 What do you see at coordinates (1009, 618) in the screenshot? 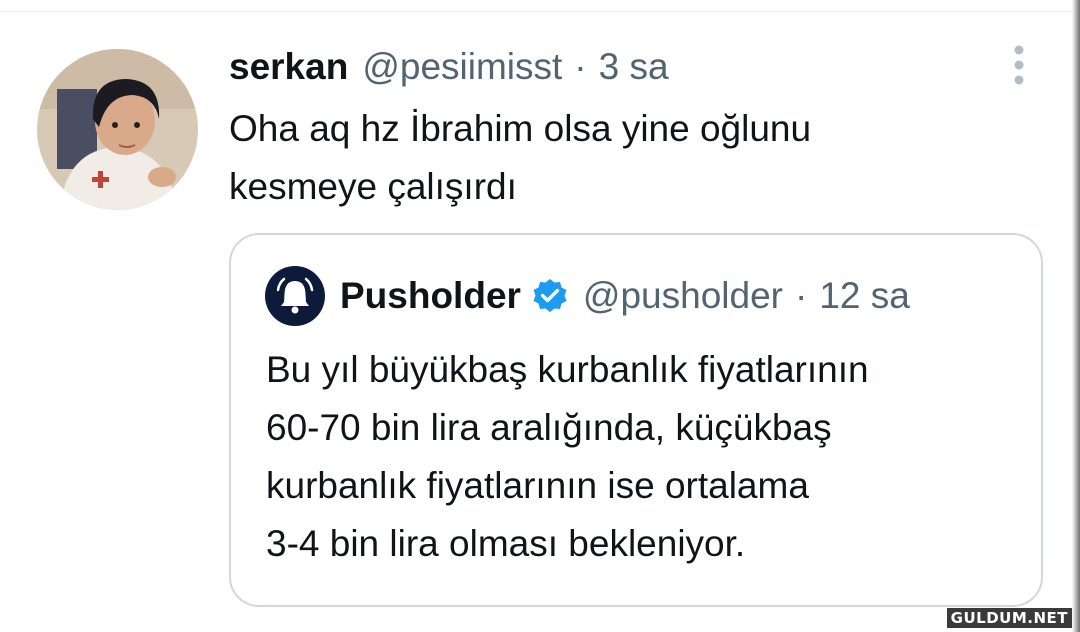
I see `site-watermark: GULDUM.NET` at bounding box center [1009, 618].